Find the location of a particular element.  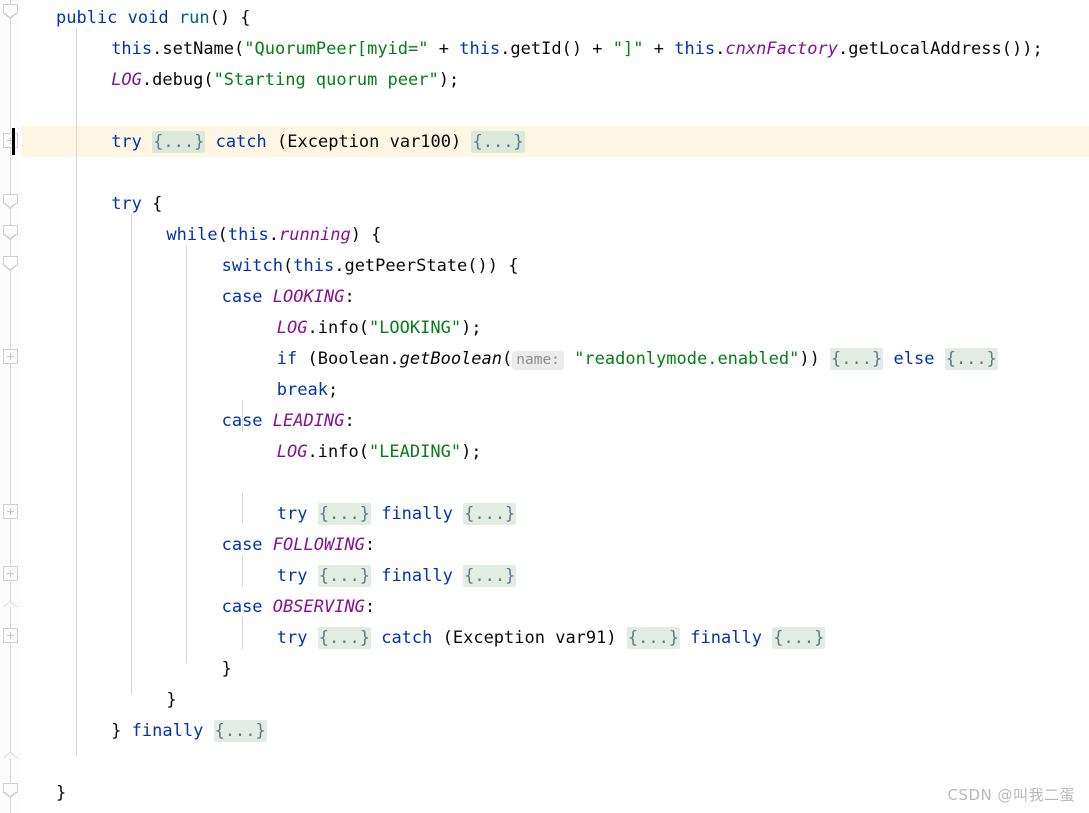

plain-token: ); is located at coordinates (471, 452).